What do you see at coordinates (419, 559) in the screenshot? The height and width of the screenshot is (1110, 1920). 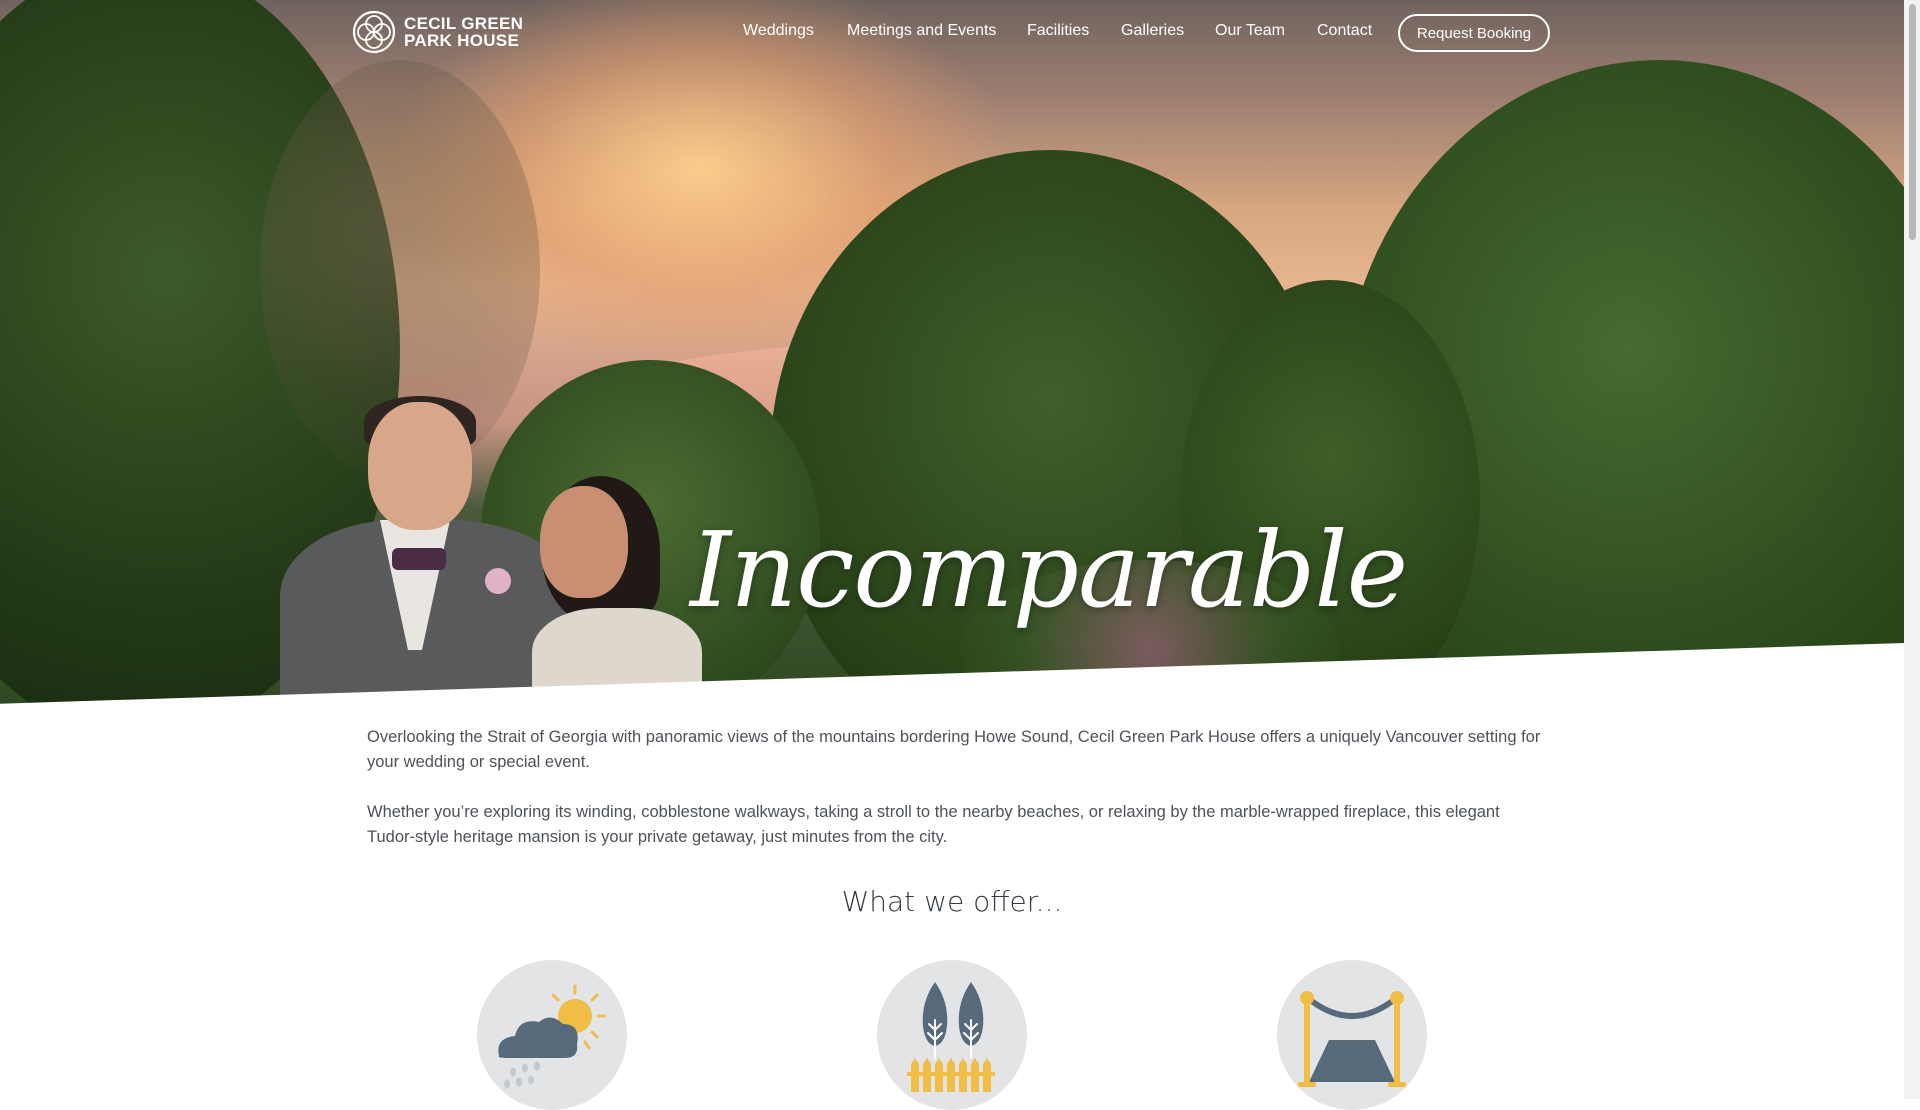 I see `bowtie` at bounding box center [419, 559].